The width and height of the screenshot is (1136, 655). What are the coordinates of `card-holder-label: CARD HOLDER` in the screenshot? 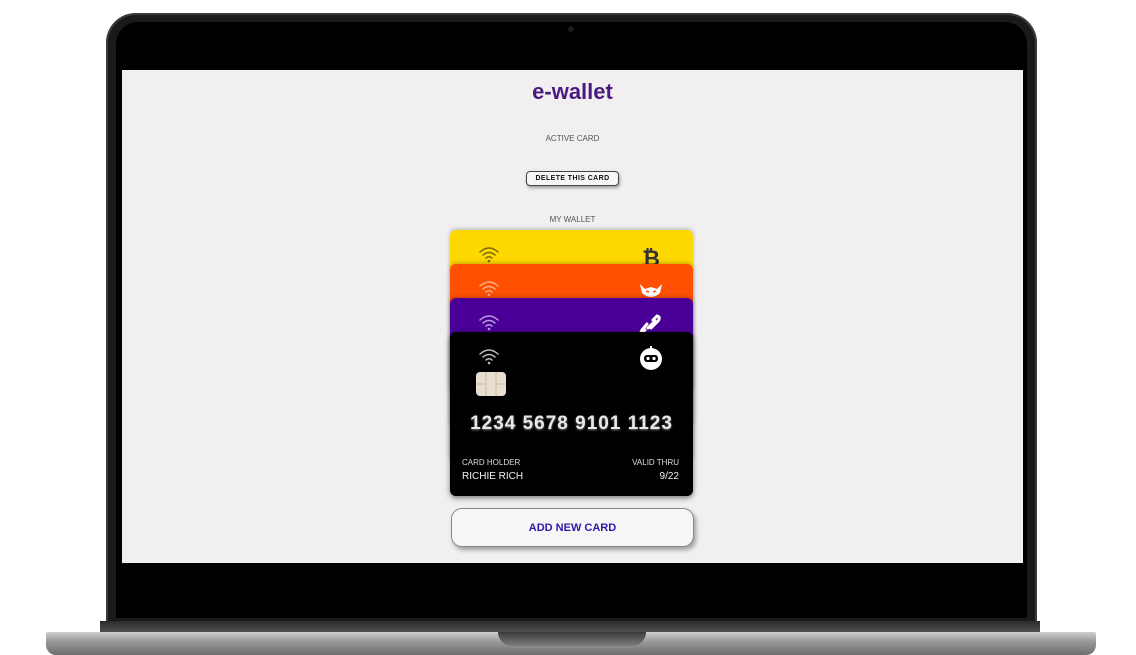 It's located at (491, 462).